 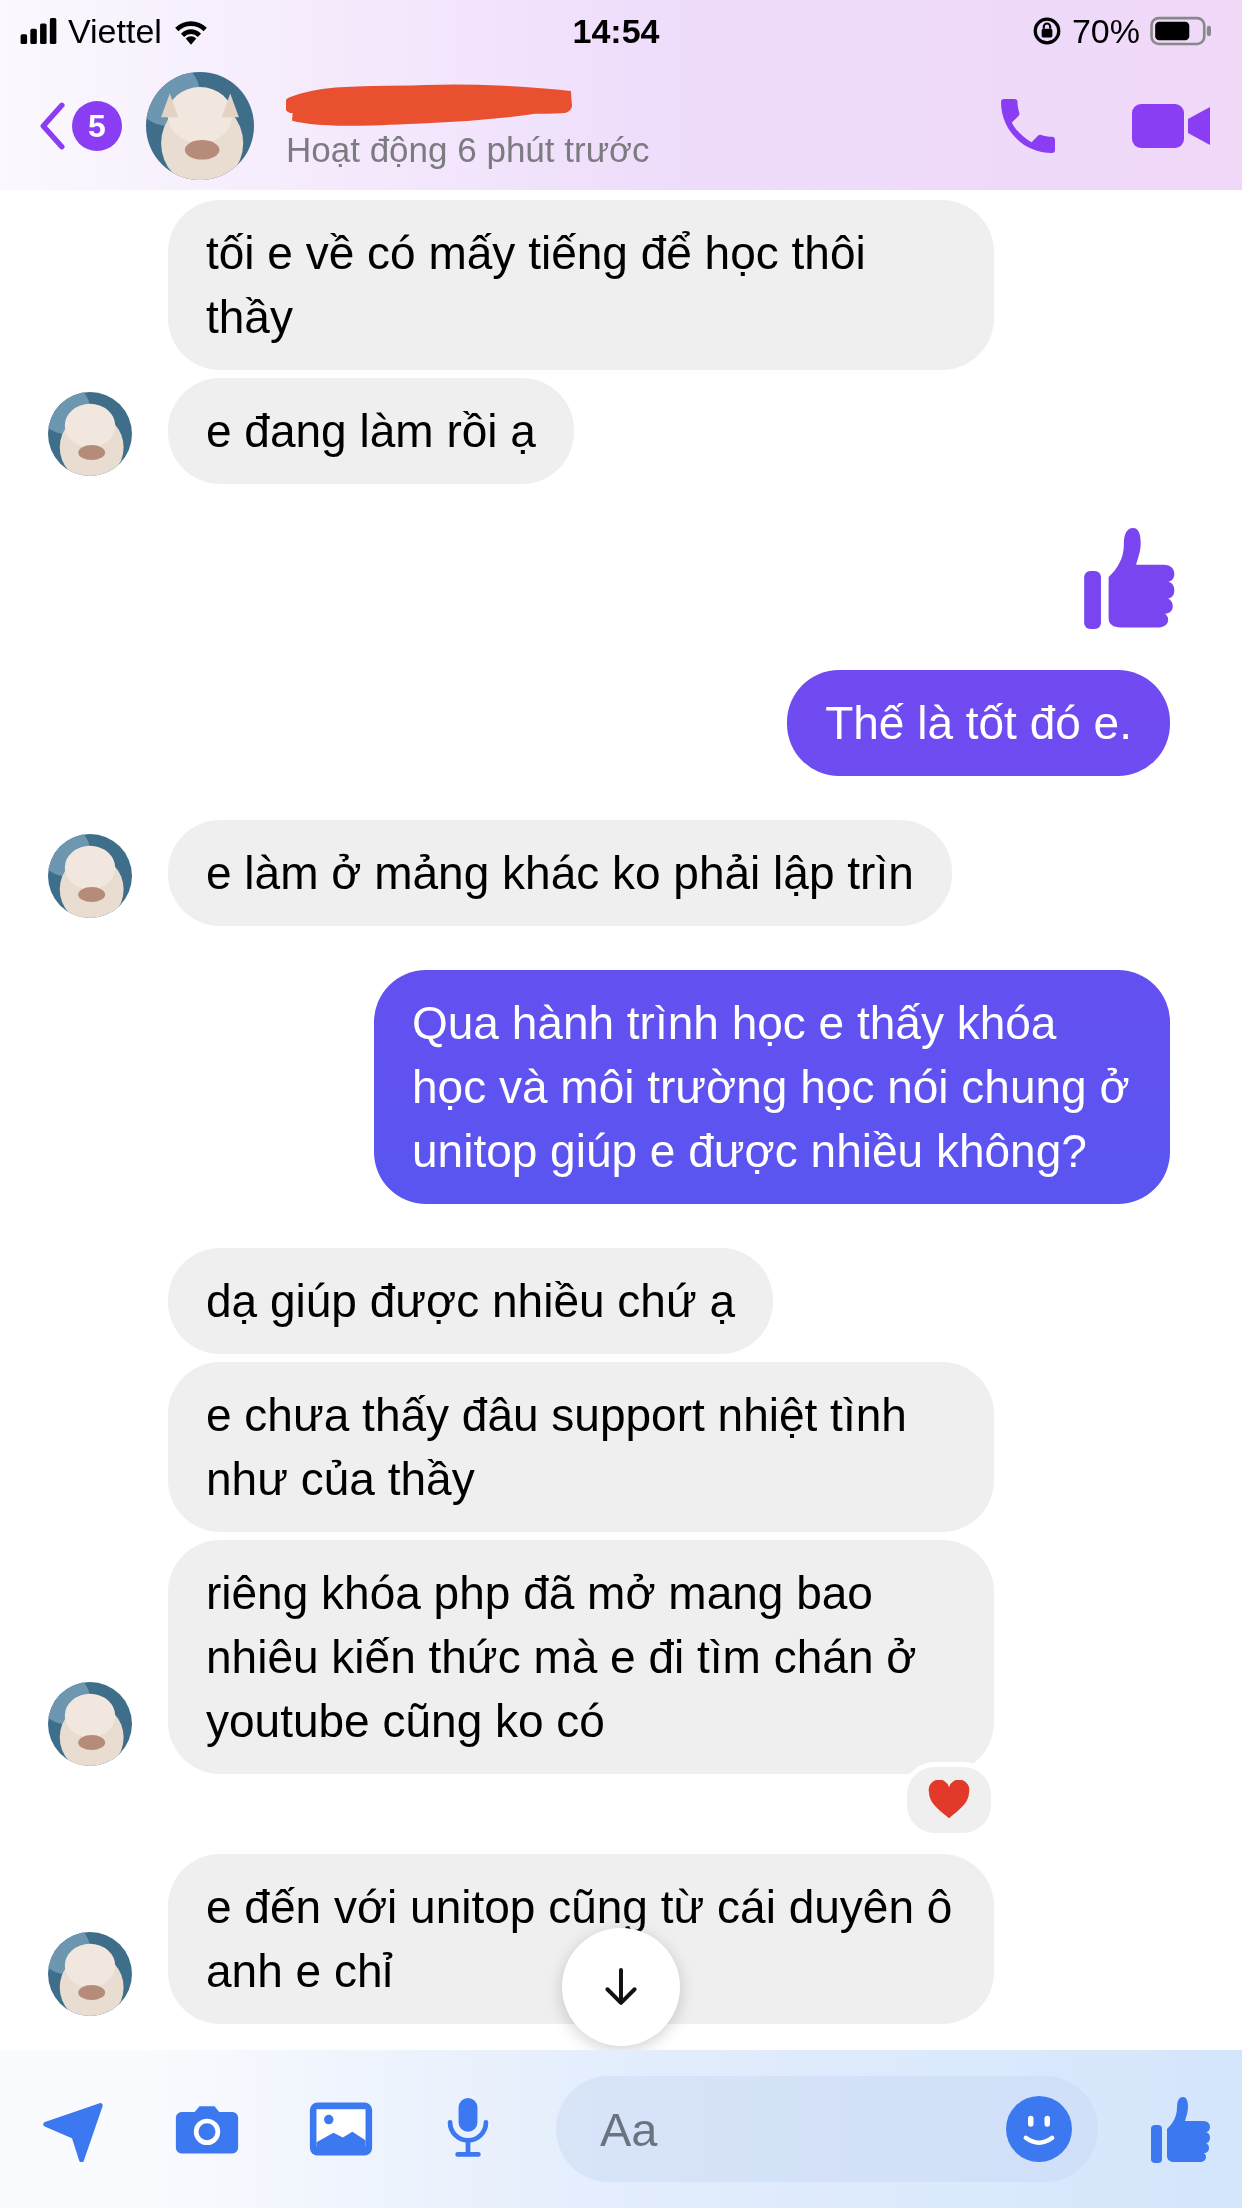 What do you see at coordinates (616, 31) in the screenshot?
I see `clock-time: 14:54` at bounding box center [616, 31].